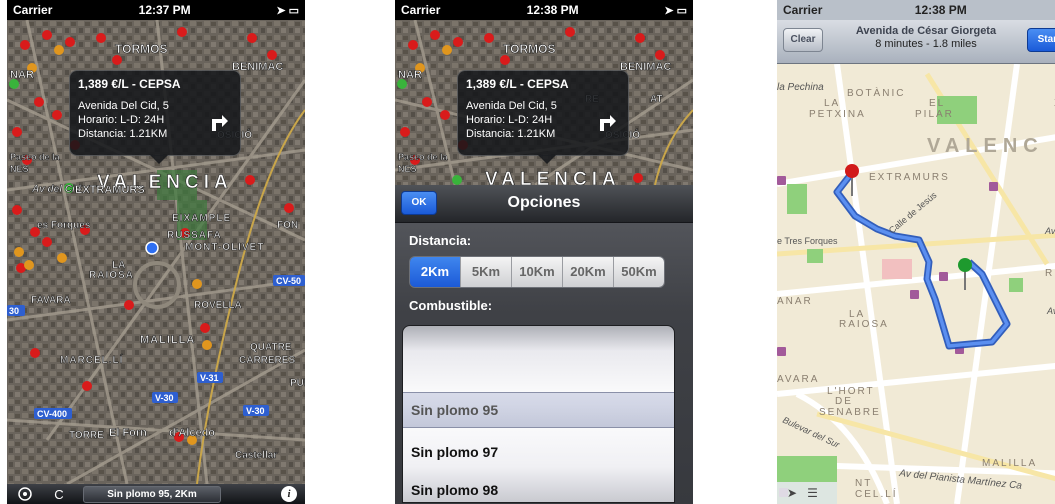 This screenshot has width=1055, height=504. What do you see at coordinates (192, 433) in the screenshot?
I see `map-label-alcedo: d'Alcedo` at bounding box center [192, 433].